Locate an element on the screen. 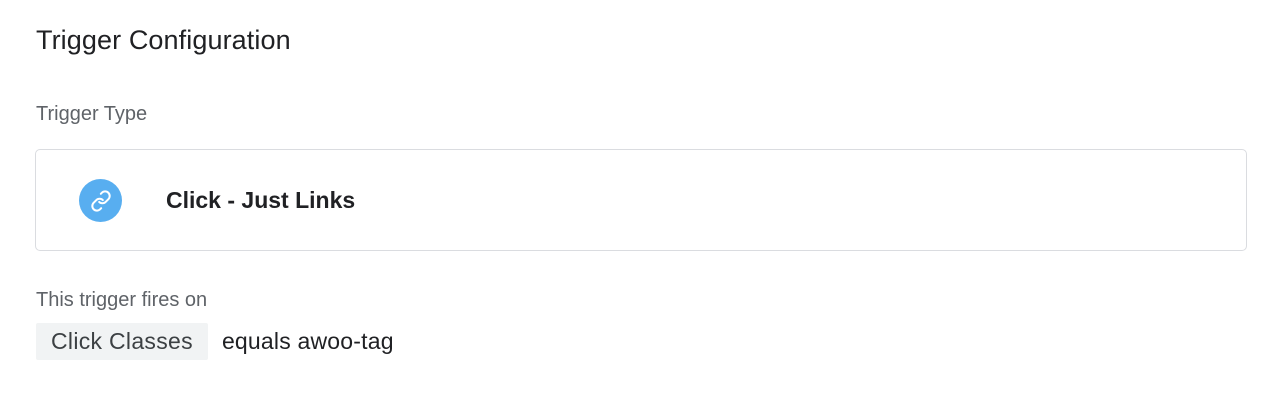  trigger-type-name: Click - Just Links is located at coordinates (261, 200).